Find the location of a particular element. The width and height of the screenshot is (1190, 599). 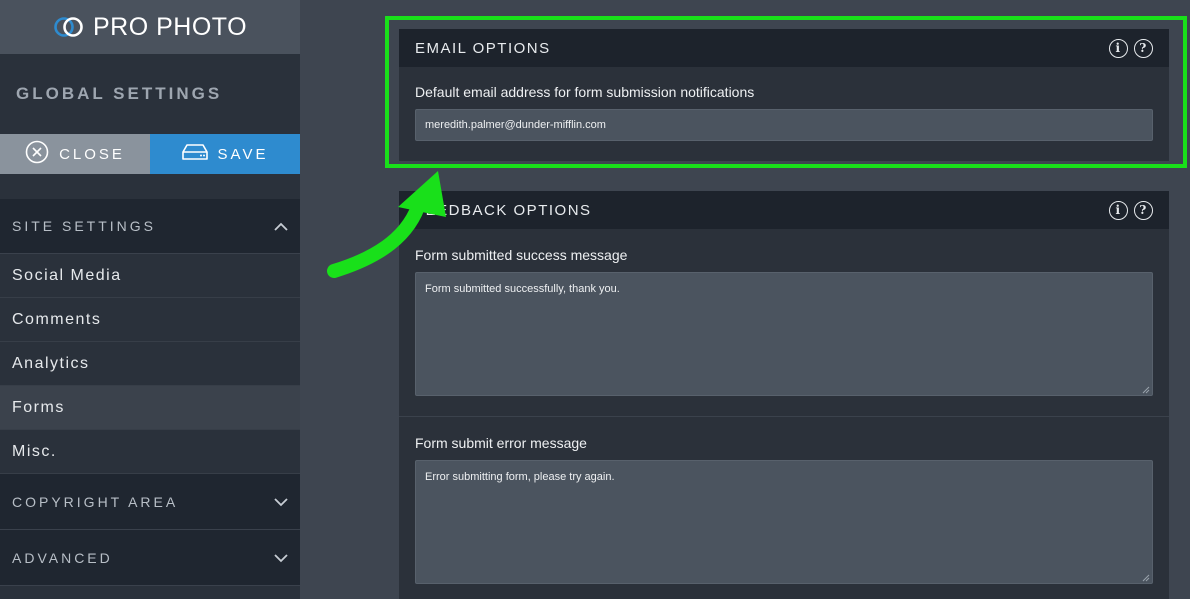

save-button: SAVE is located at coordinates (225, 154).